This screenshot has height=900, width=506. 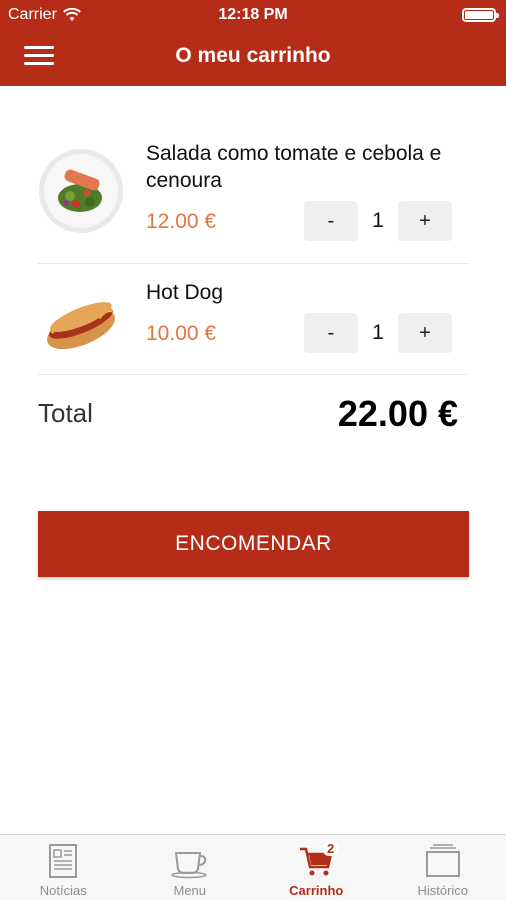 What do you see at coordinates (443, 890) in the screenshot?
I see `tab-label: Histórico` at bounding box center [443, 890].